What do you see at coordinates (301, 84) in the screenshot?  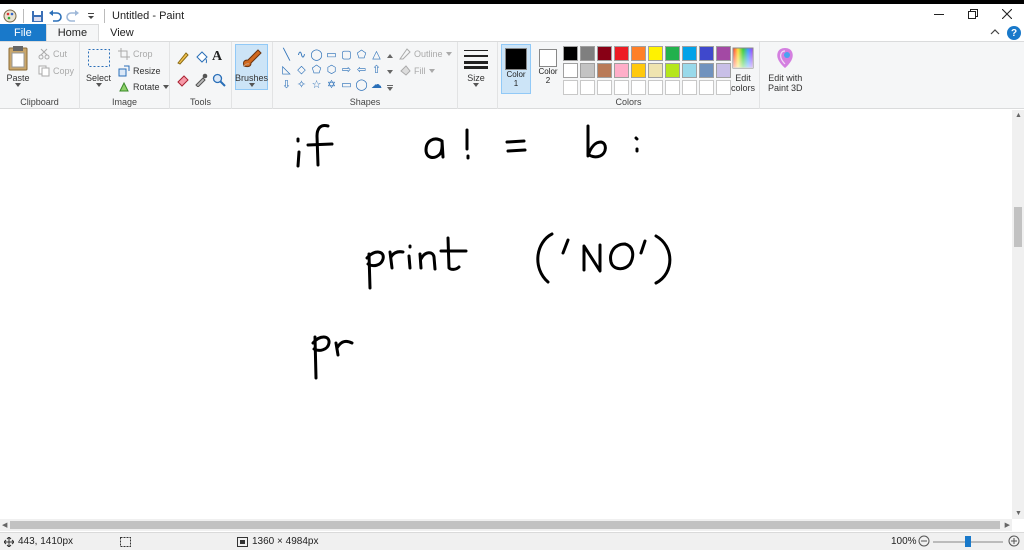 I see `four-point-star-shape-icon: ✧` at bounding box center [301, 84].